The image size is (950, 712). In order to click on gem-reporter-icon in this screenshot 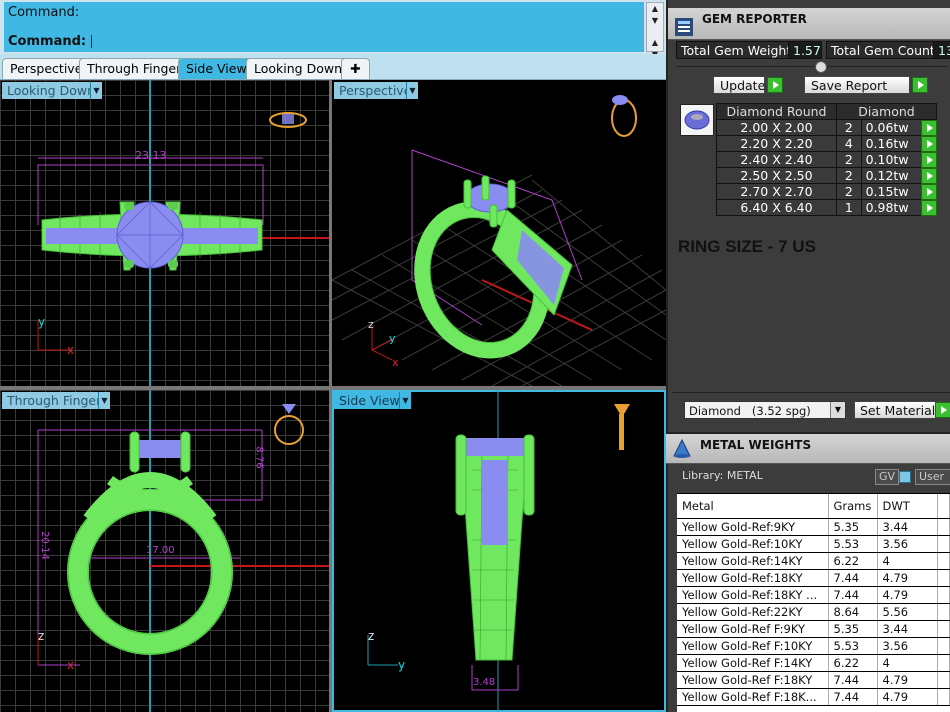, I will do `click(684, 27)`.